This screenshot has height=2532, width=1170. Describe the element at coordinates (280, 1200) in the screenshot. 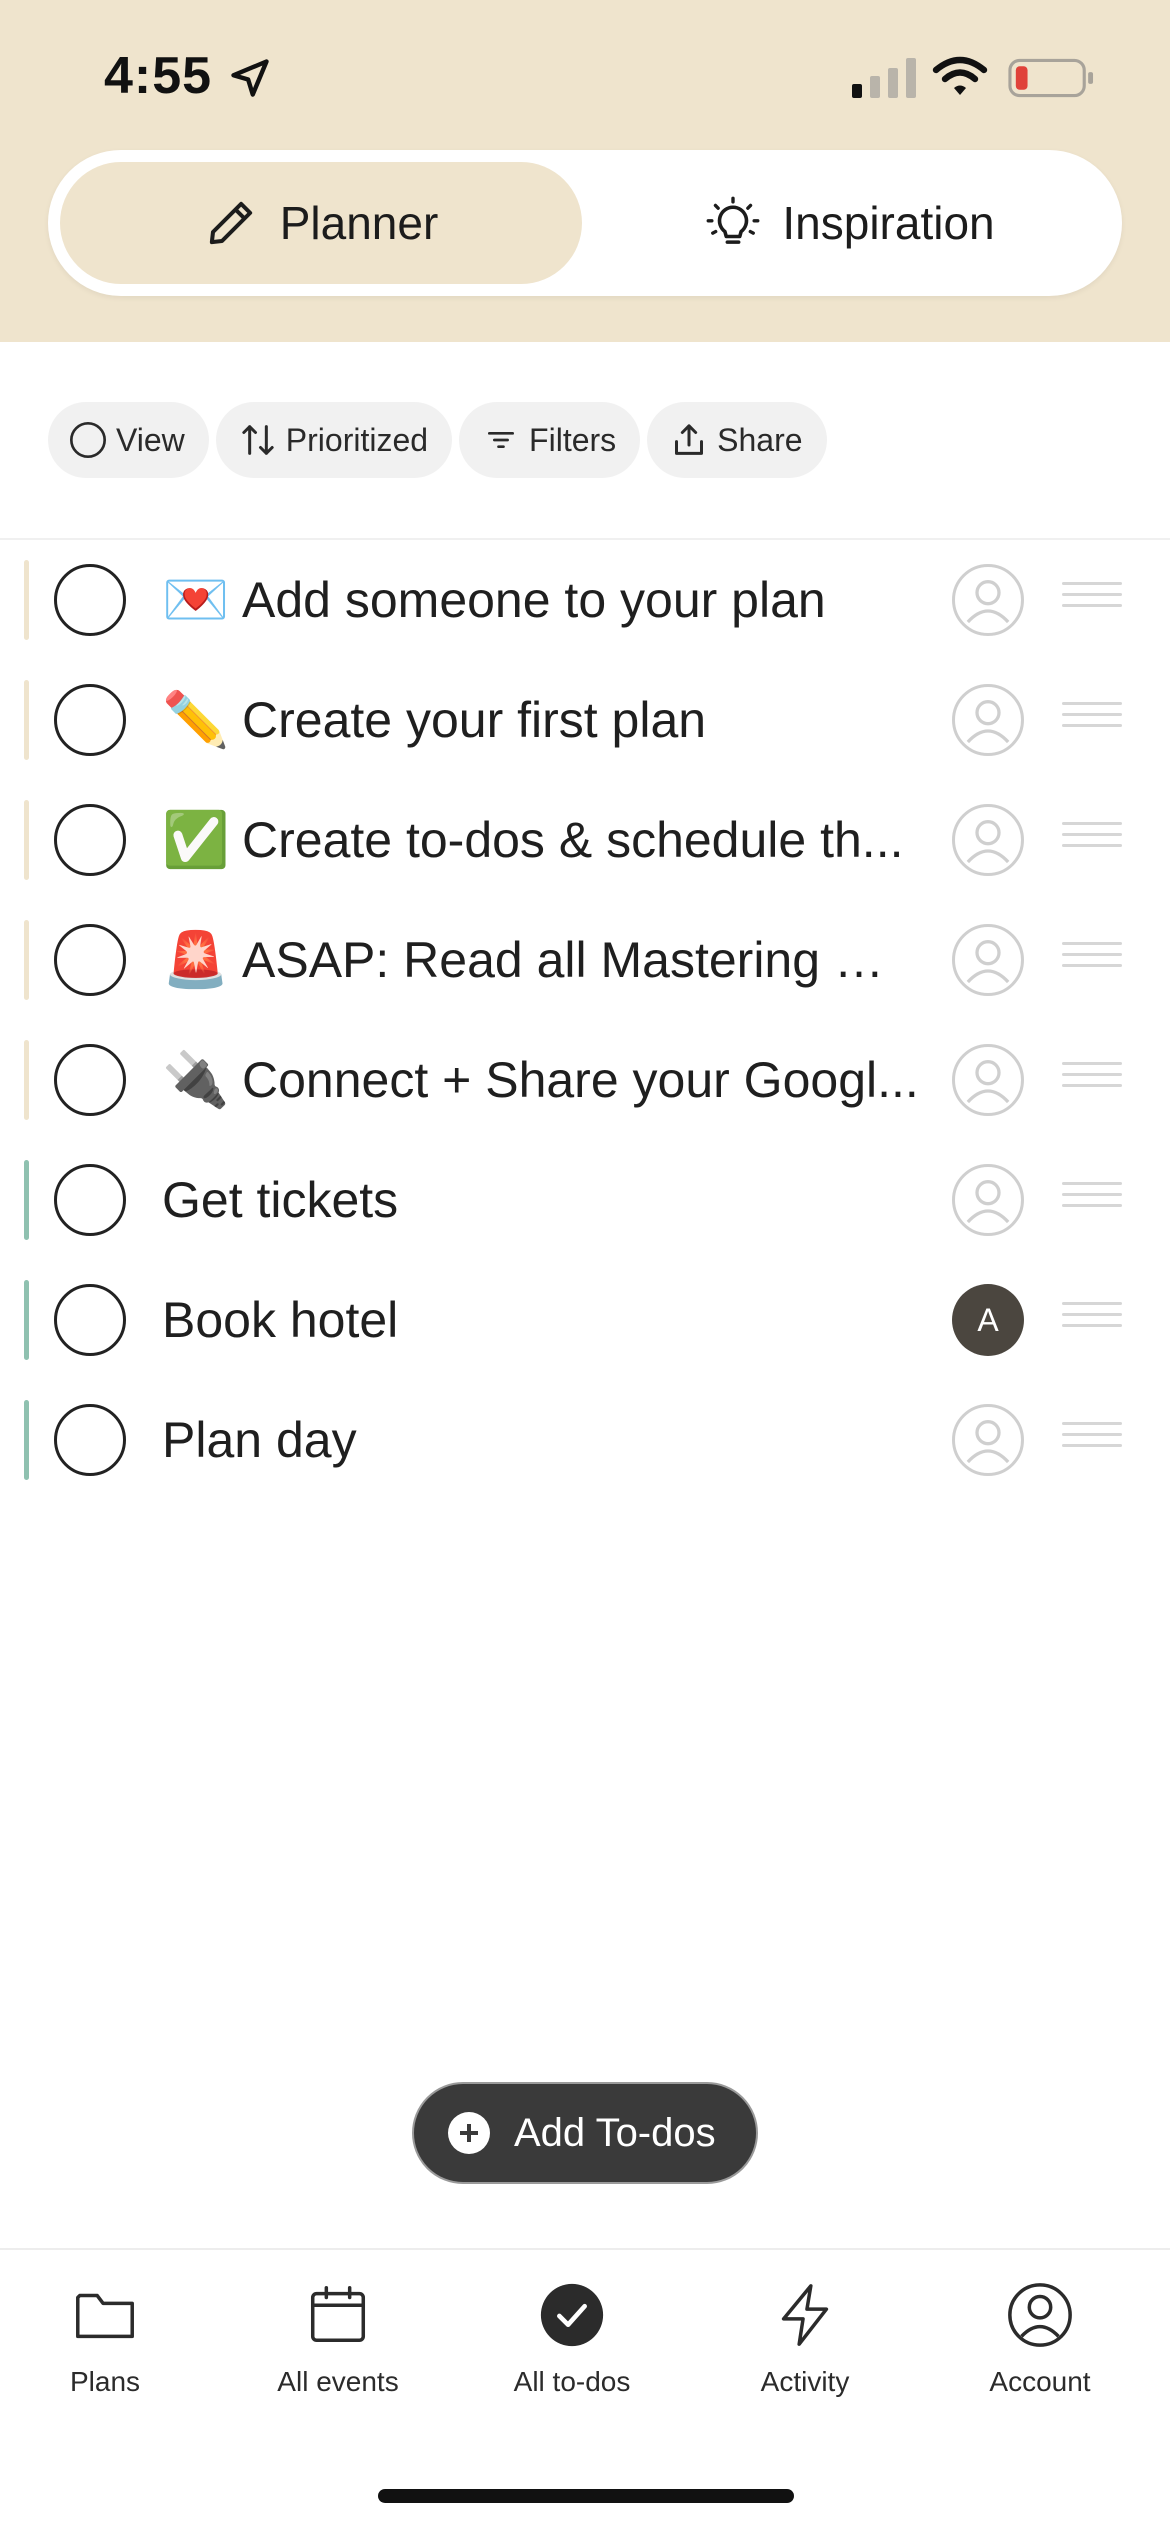

I see `todo-title: Get tickets` at that location.